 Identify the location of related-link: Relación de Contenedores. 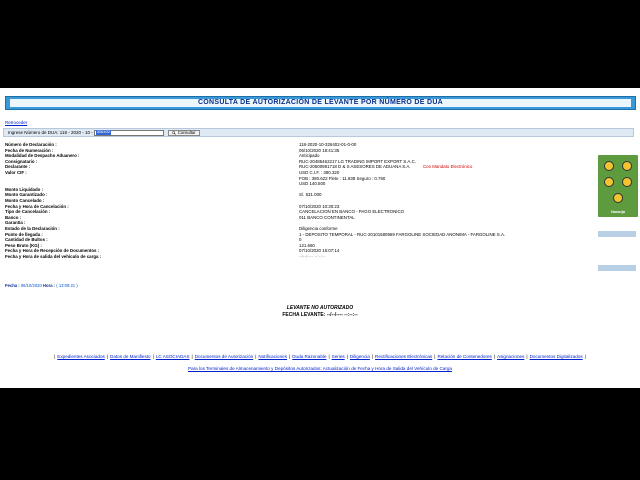
(464, 356).